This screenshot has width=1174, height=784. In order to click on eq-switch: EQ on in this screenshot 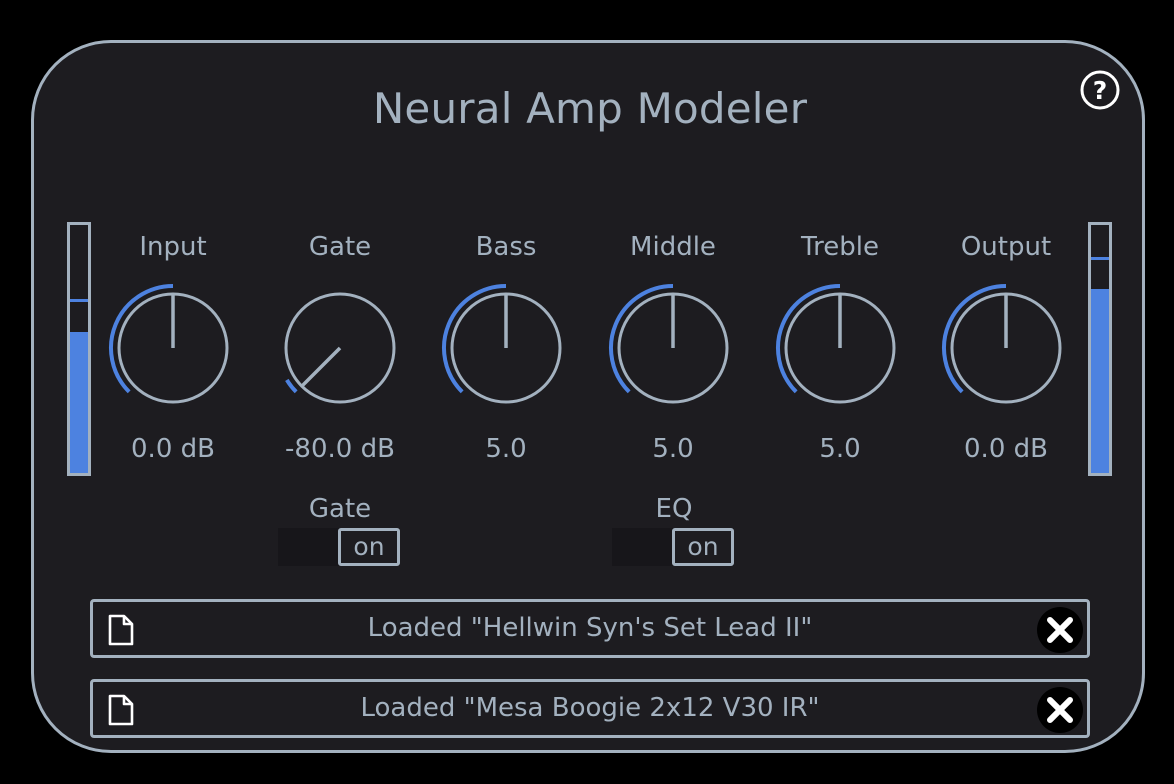, I will do `click(674, 532)`.